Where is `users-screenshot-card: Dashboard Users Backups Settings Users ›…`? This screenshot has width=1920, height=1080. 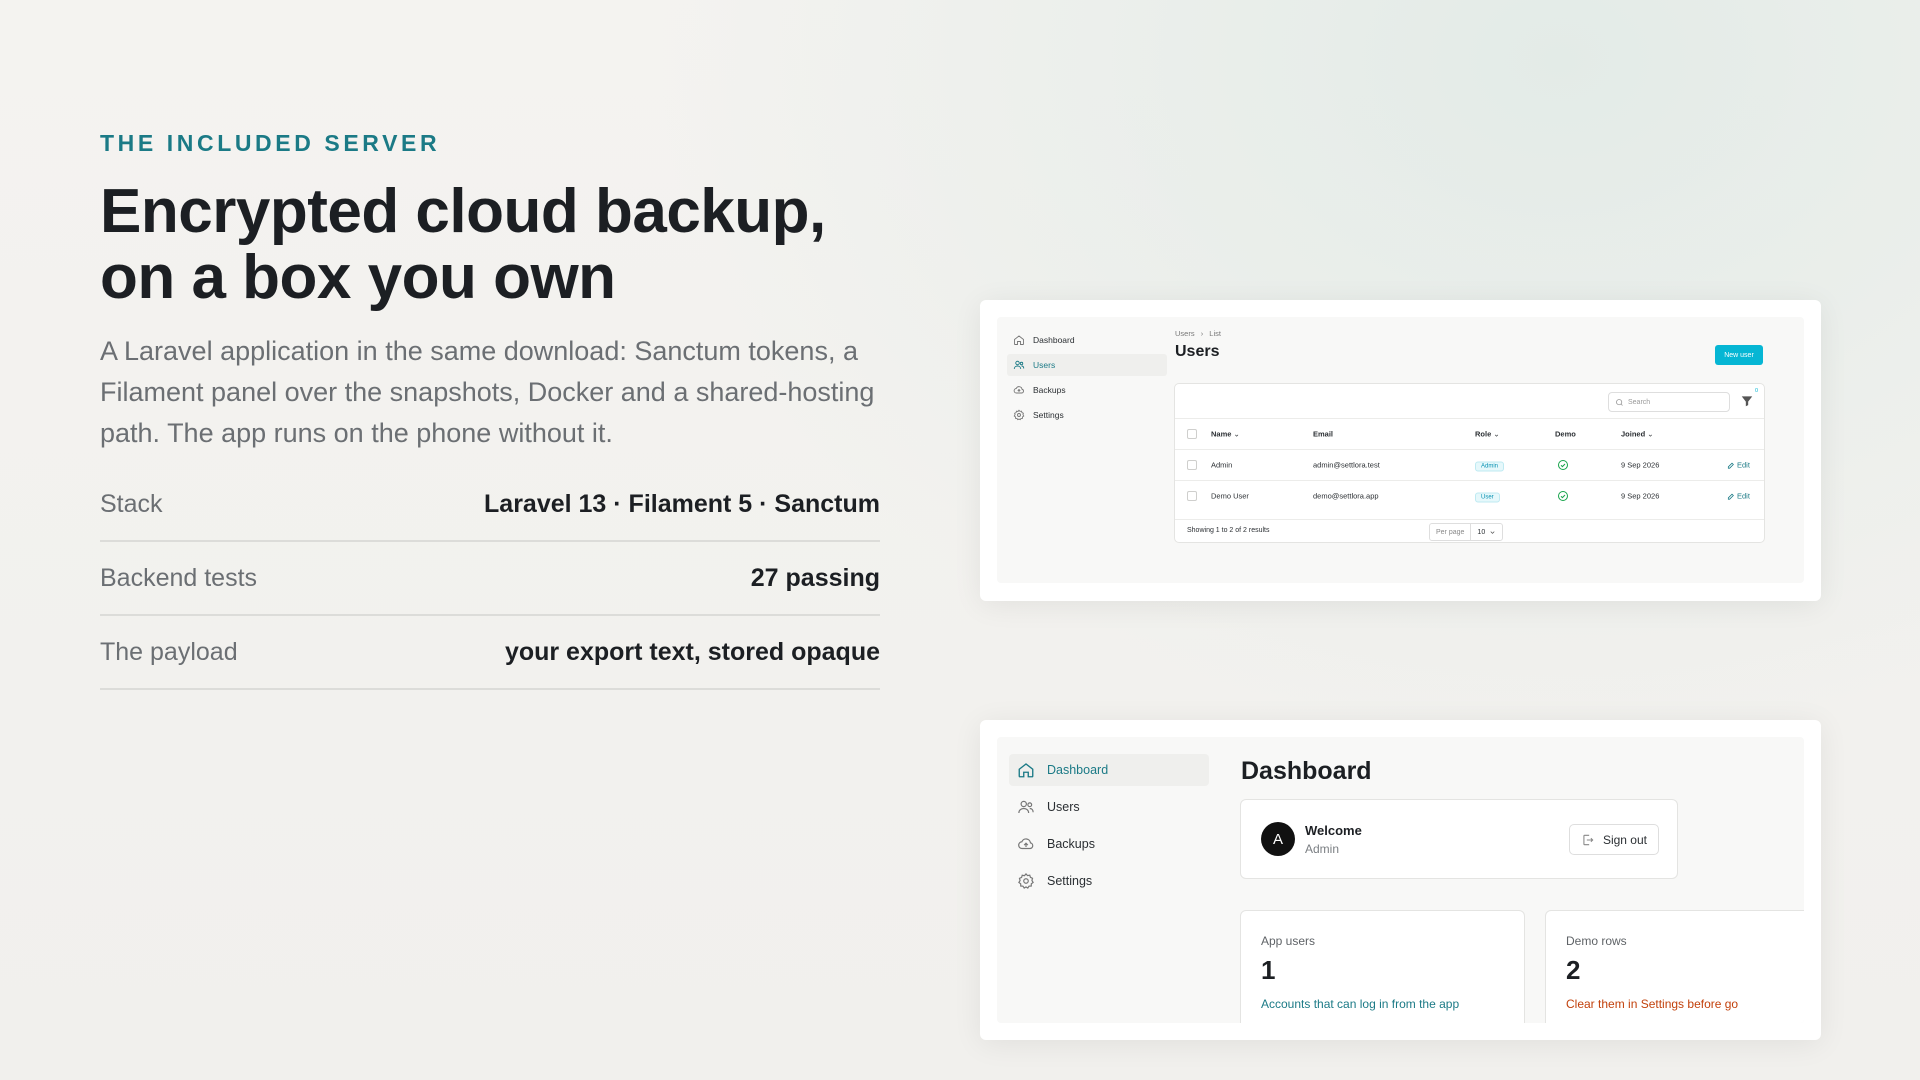
users-screenshot-card: Dashboard Users Backups Settings Users ›… is located at coordinates (1400, 450).